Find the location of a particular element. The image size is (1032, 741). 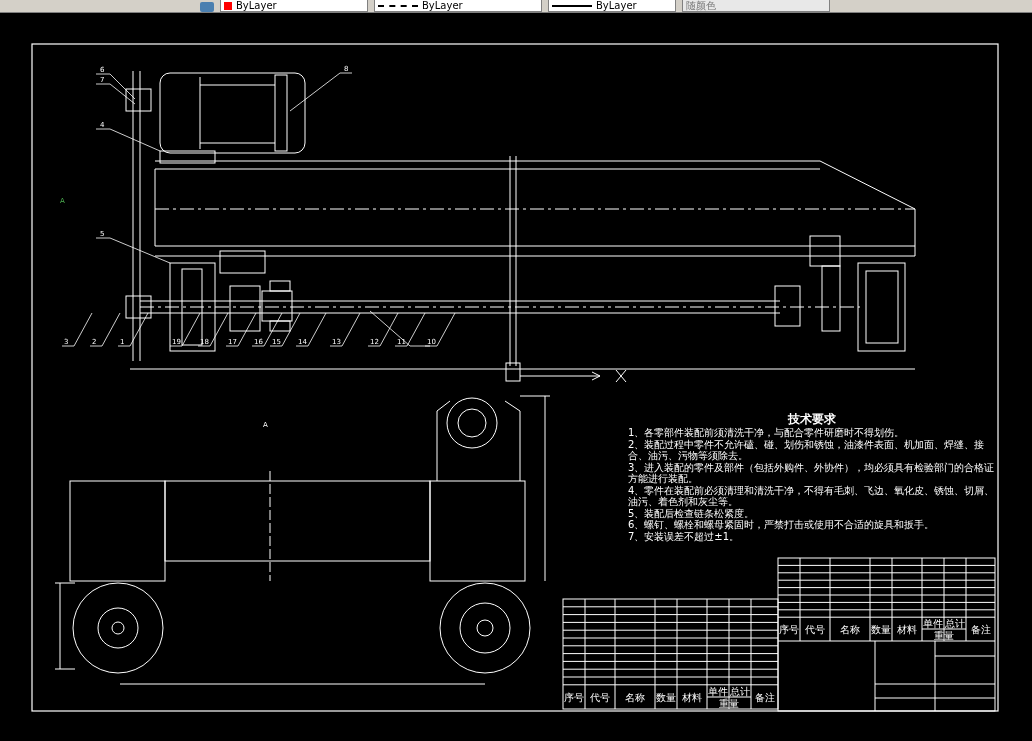

requirement-text: 2、装配过程中零件不允许磕、碰、划伤和锈蚀，油漆件表面、机加面、焊缝、接合、油污、污物等须除去。 is located at coordinates (807, 450).